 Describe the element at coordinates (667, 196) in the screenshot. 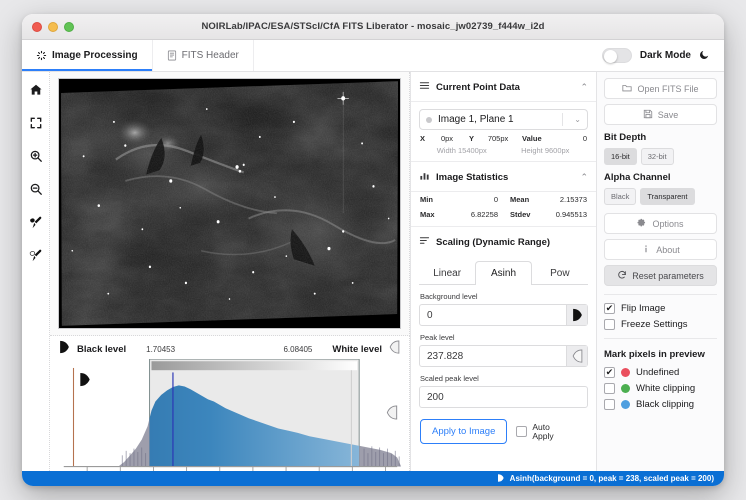

I see `alpha-transparent: Transparent` at that location.